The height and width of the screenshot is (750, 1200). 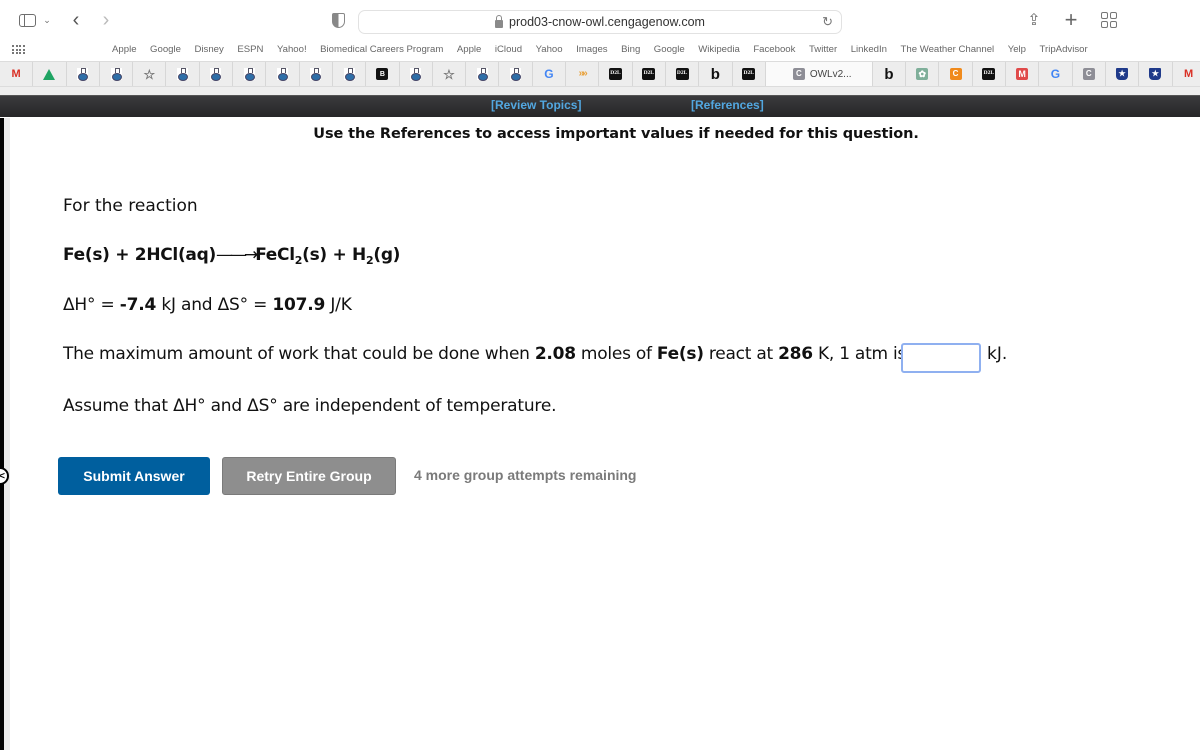 I want to click on forward-button: ›, so click(x=106, y=20).